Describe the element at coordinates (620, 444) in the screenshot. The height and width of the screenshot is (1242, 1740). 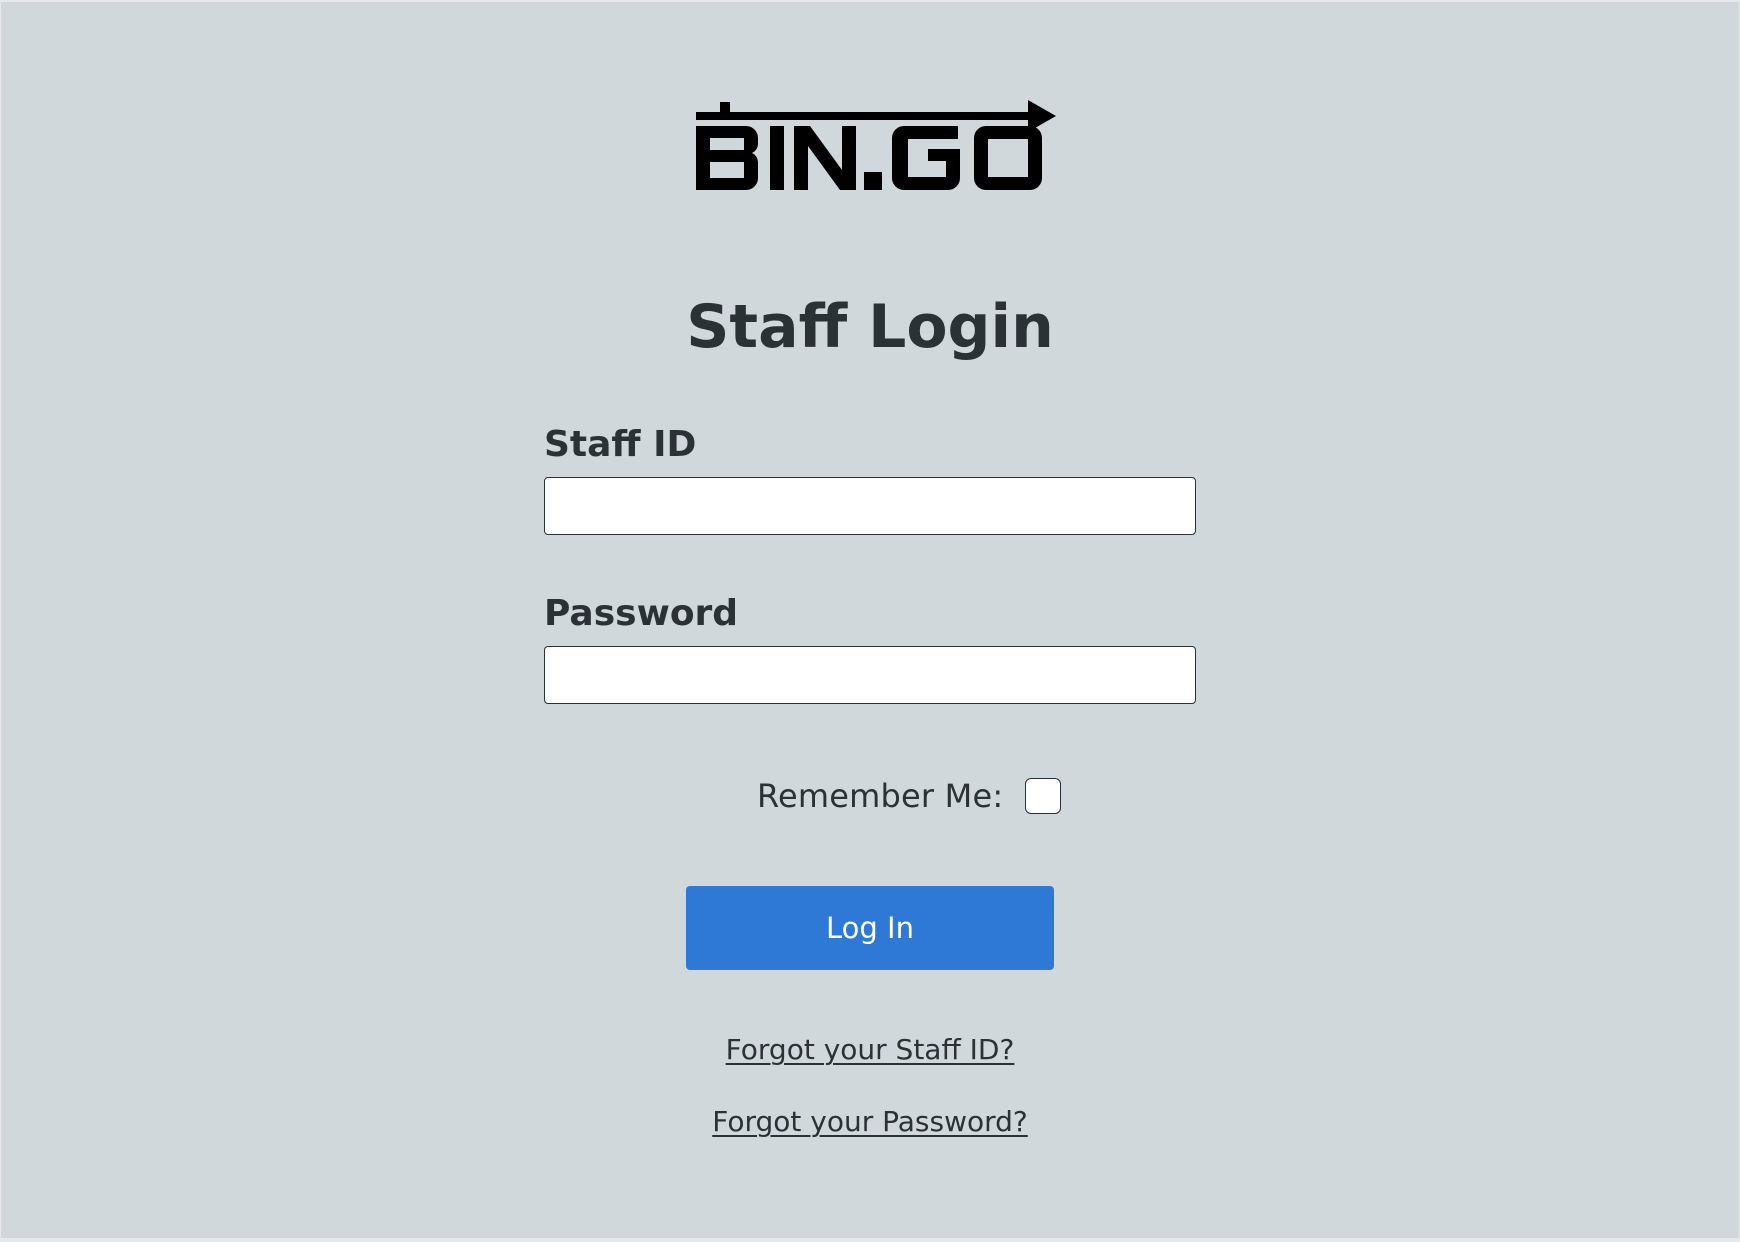
I see `staff-id-label: Staff ID` at that location.